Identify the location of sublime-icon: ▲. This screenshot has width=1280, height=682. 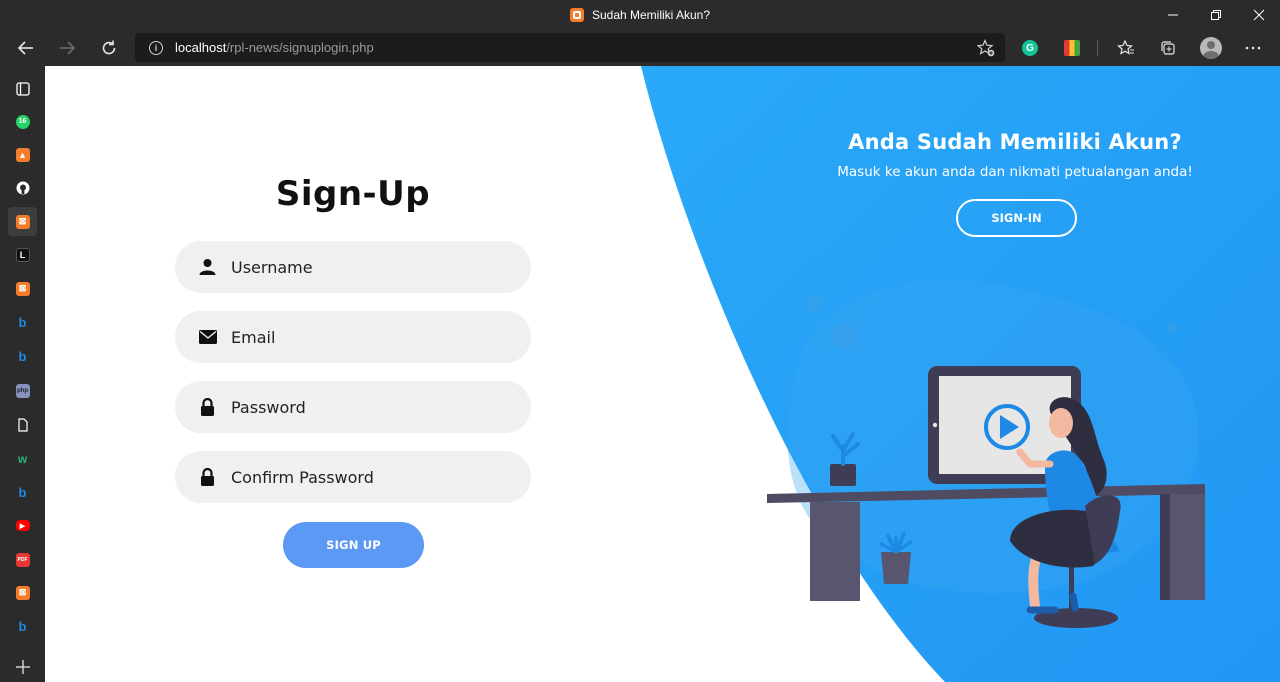
(22, 154).